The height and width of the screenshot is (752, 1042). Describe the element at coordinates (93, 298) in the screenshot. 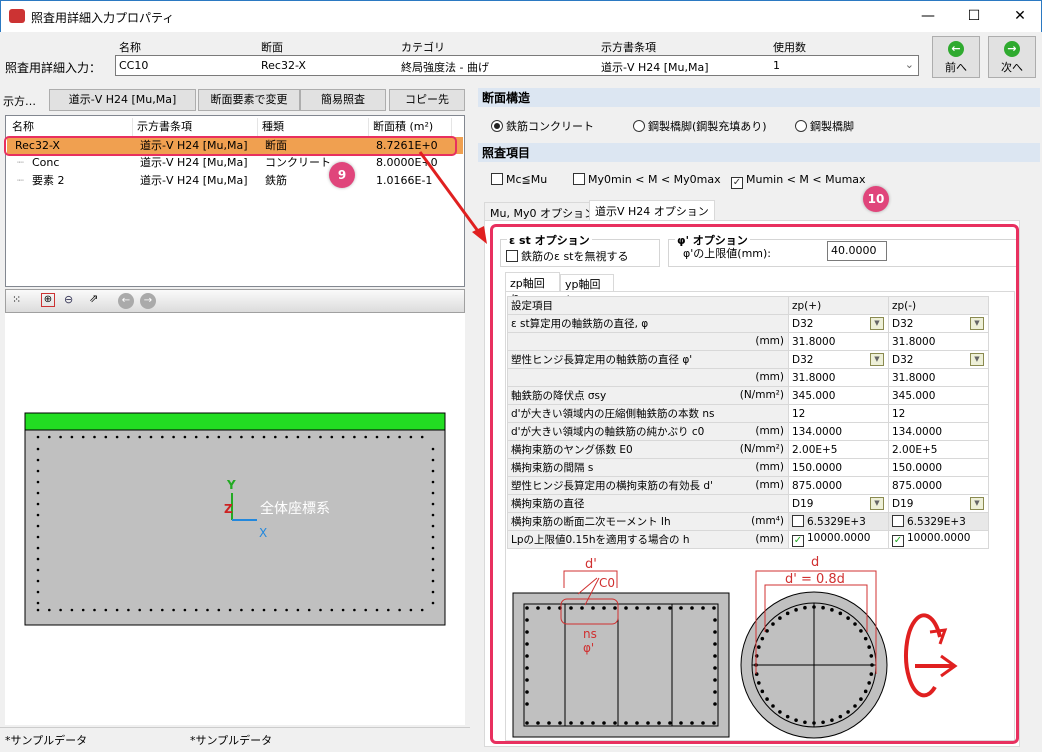

I see `pan-icon: ⇗` at that location.